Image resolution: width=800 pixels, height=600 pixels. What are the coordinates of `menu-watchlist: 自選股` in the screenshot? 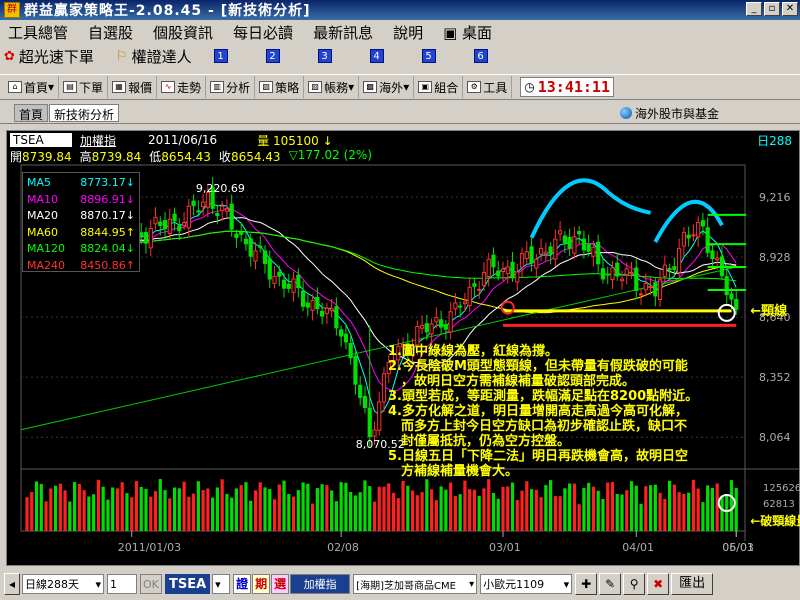 It's located at (110, 32).